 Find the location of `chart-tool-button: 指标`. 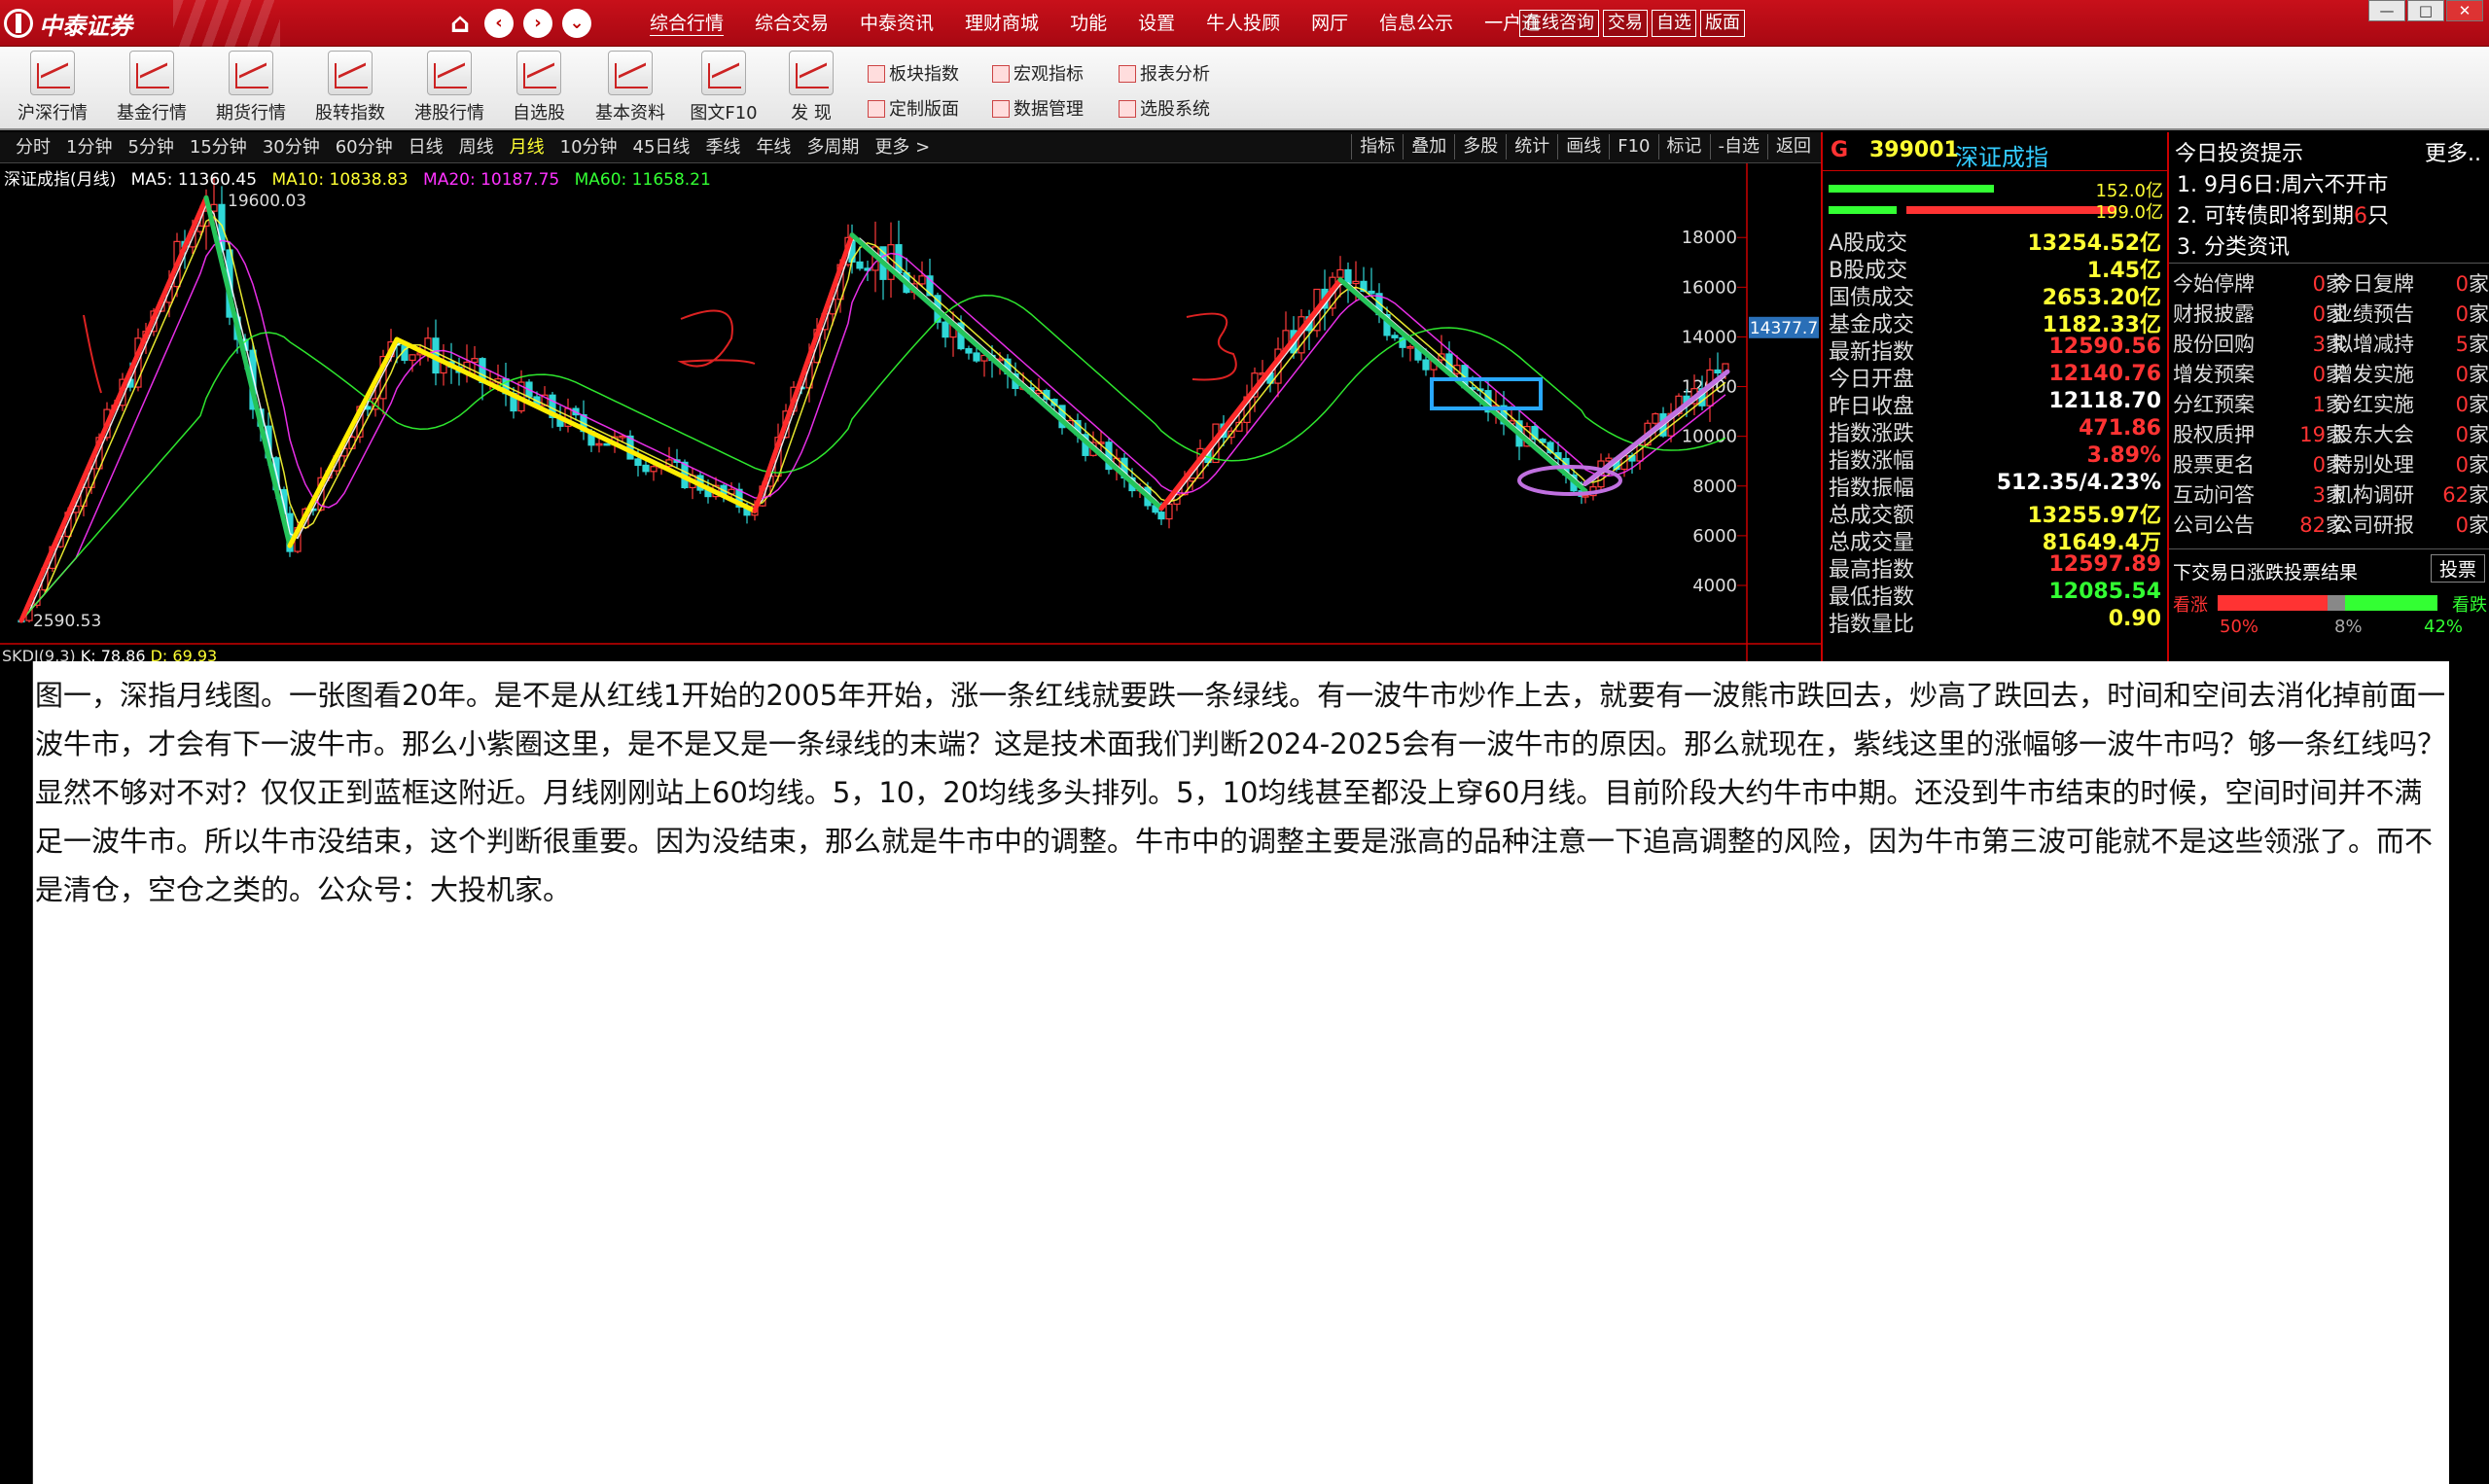

chart-tool-button: 指标 is located at coordinates (1377, 147).